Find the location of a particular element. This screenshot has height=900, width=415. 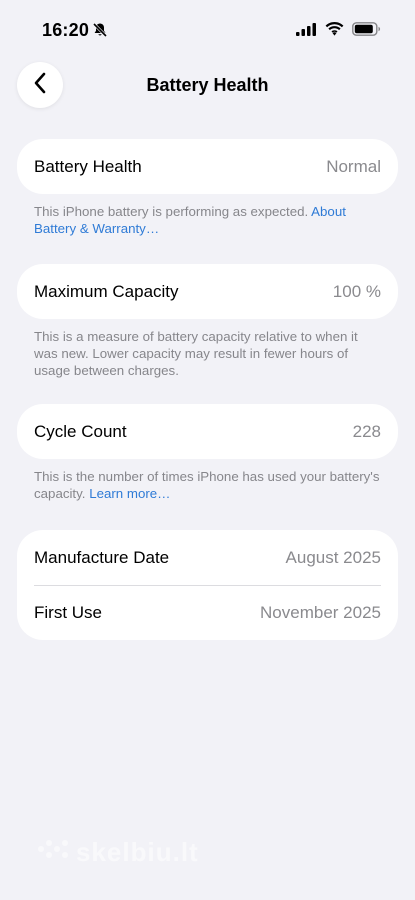

watermark: skelbiu.lt is located at coordinates (117, 852).